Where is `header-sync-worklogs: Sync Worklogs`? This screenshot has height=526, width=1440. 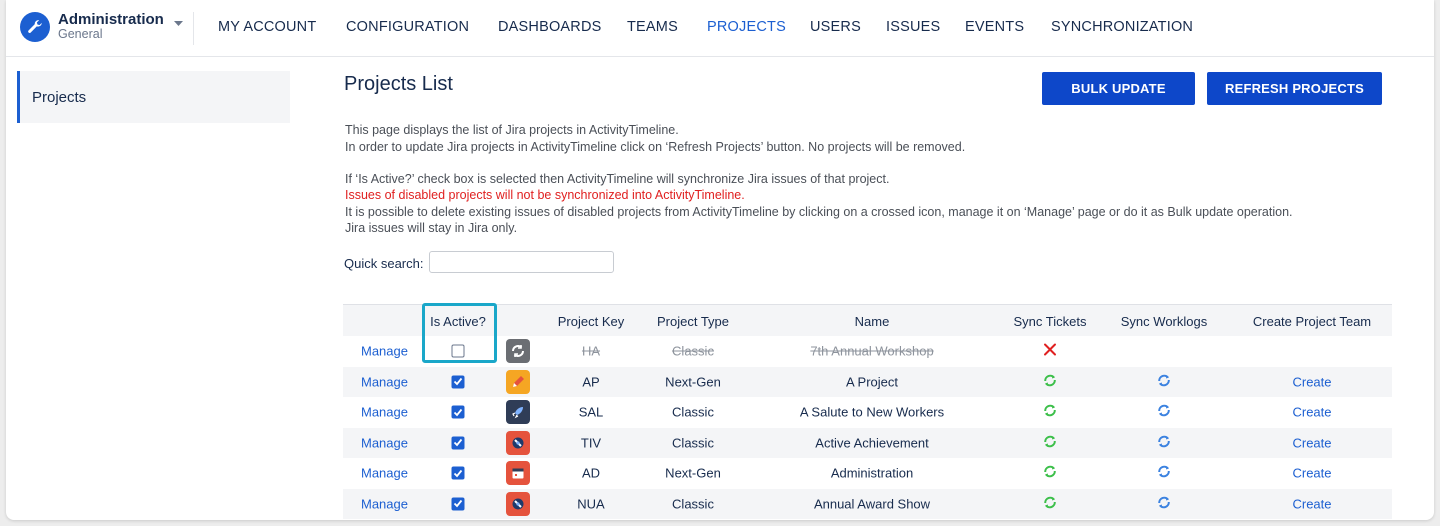 header-sync-worklogs: Sync Worklogs is located at coordinates (1164, 321).